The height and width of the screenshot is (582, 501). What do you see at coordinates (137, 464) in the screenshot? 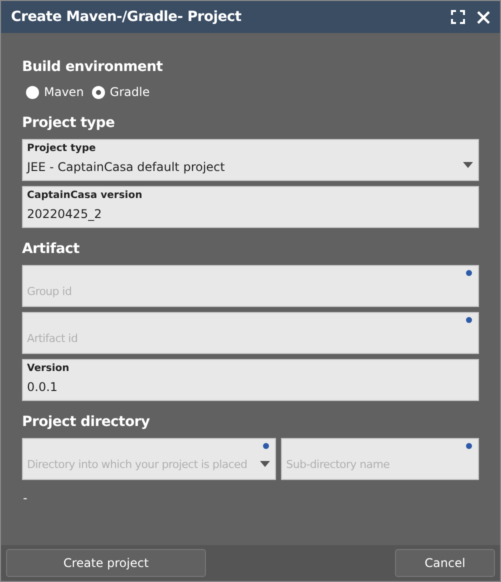
I see `field-placeholder: Directory into which your project is placed` at bounding box center [137, 464].